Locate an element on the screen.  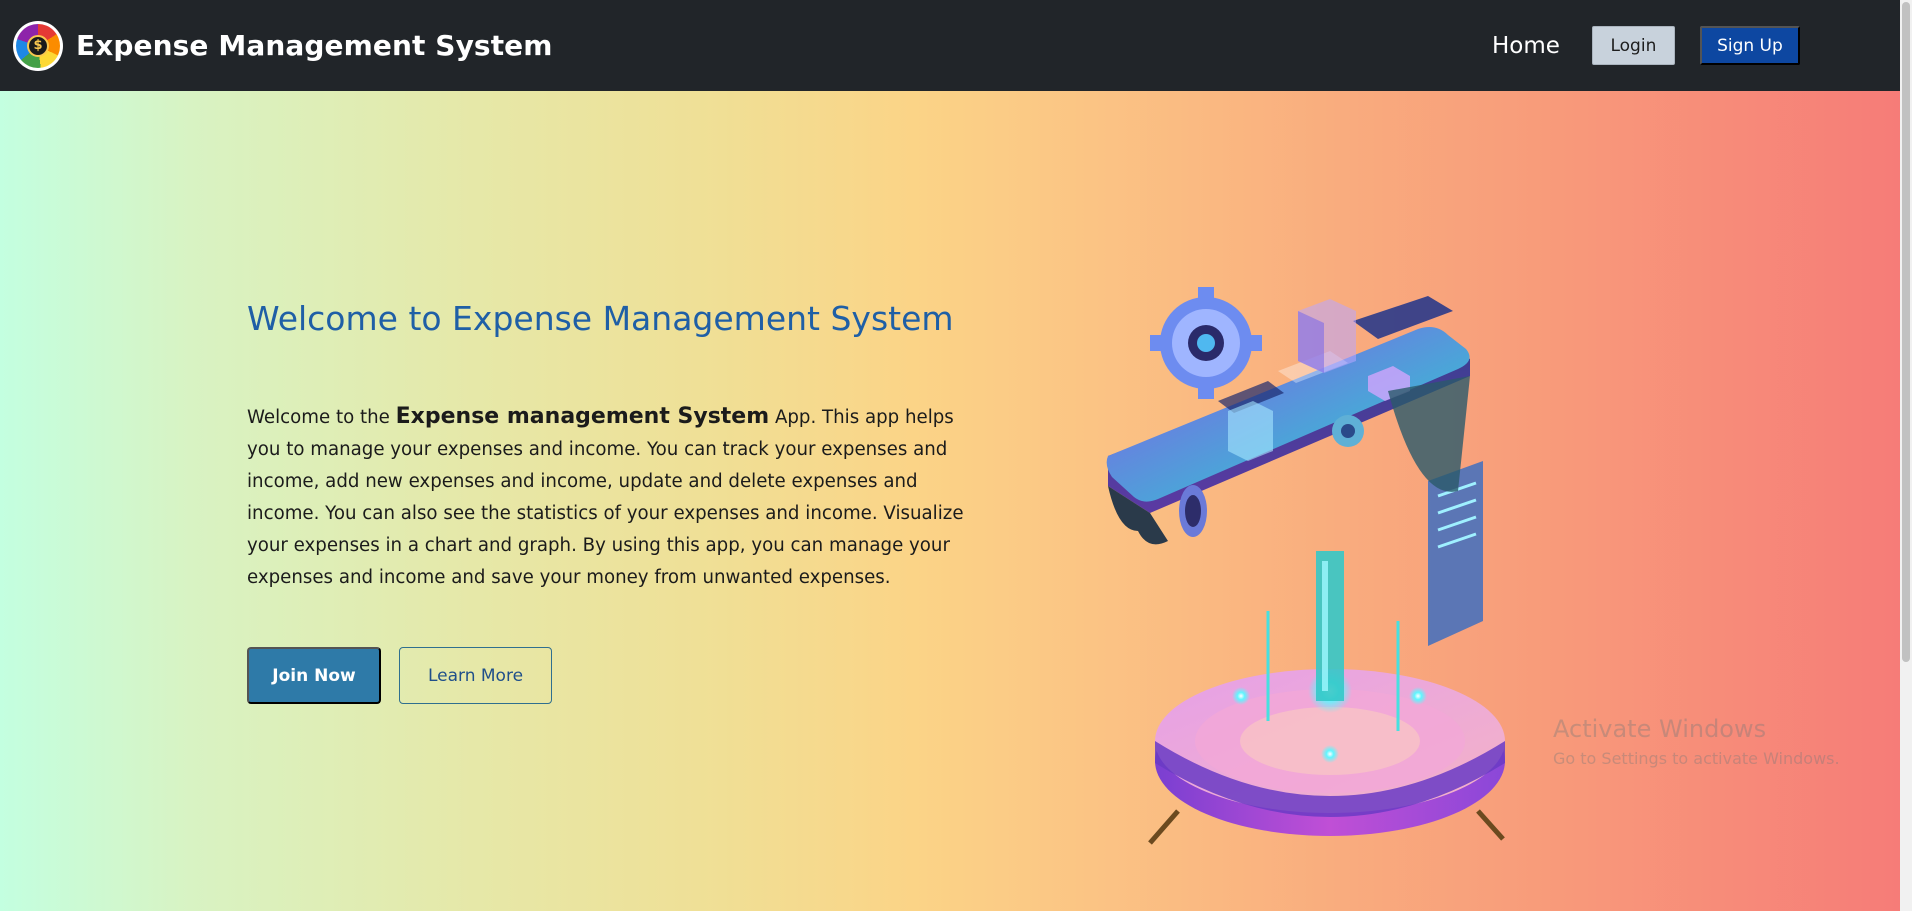
hero-title: Welcome to Expense Management System is located at coordinates (600, 318).